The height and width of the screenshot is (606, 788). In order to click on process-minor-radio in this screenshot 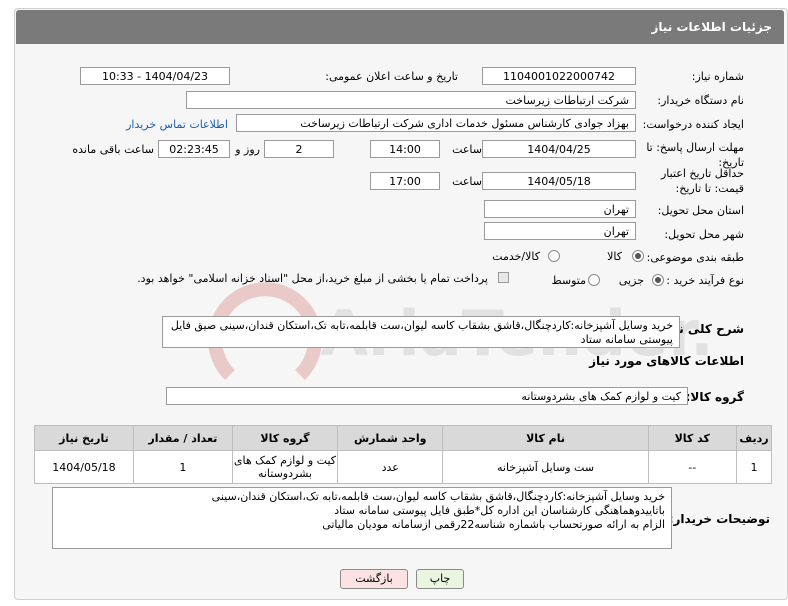, I will do `click(658, 280)`.